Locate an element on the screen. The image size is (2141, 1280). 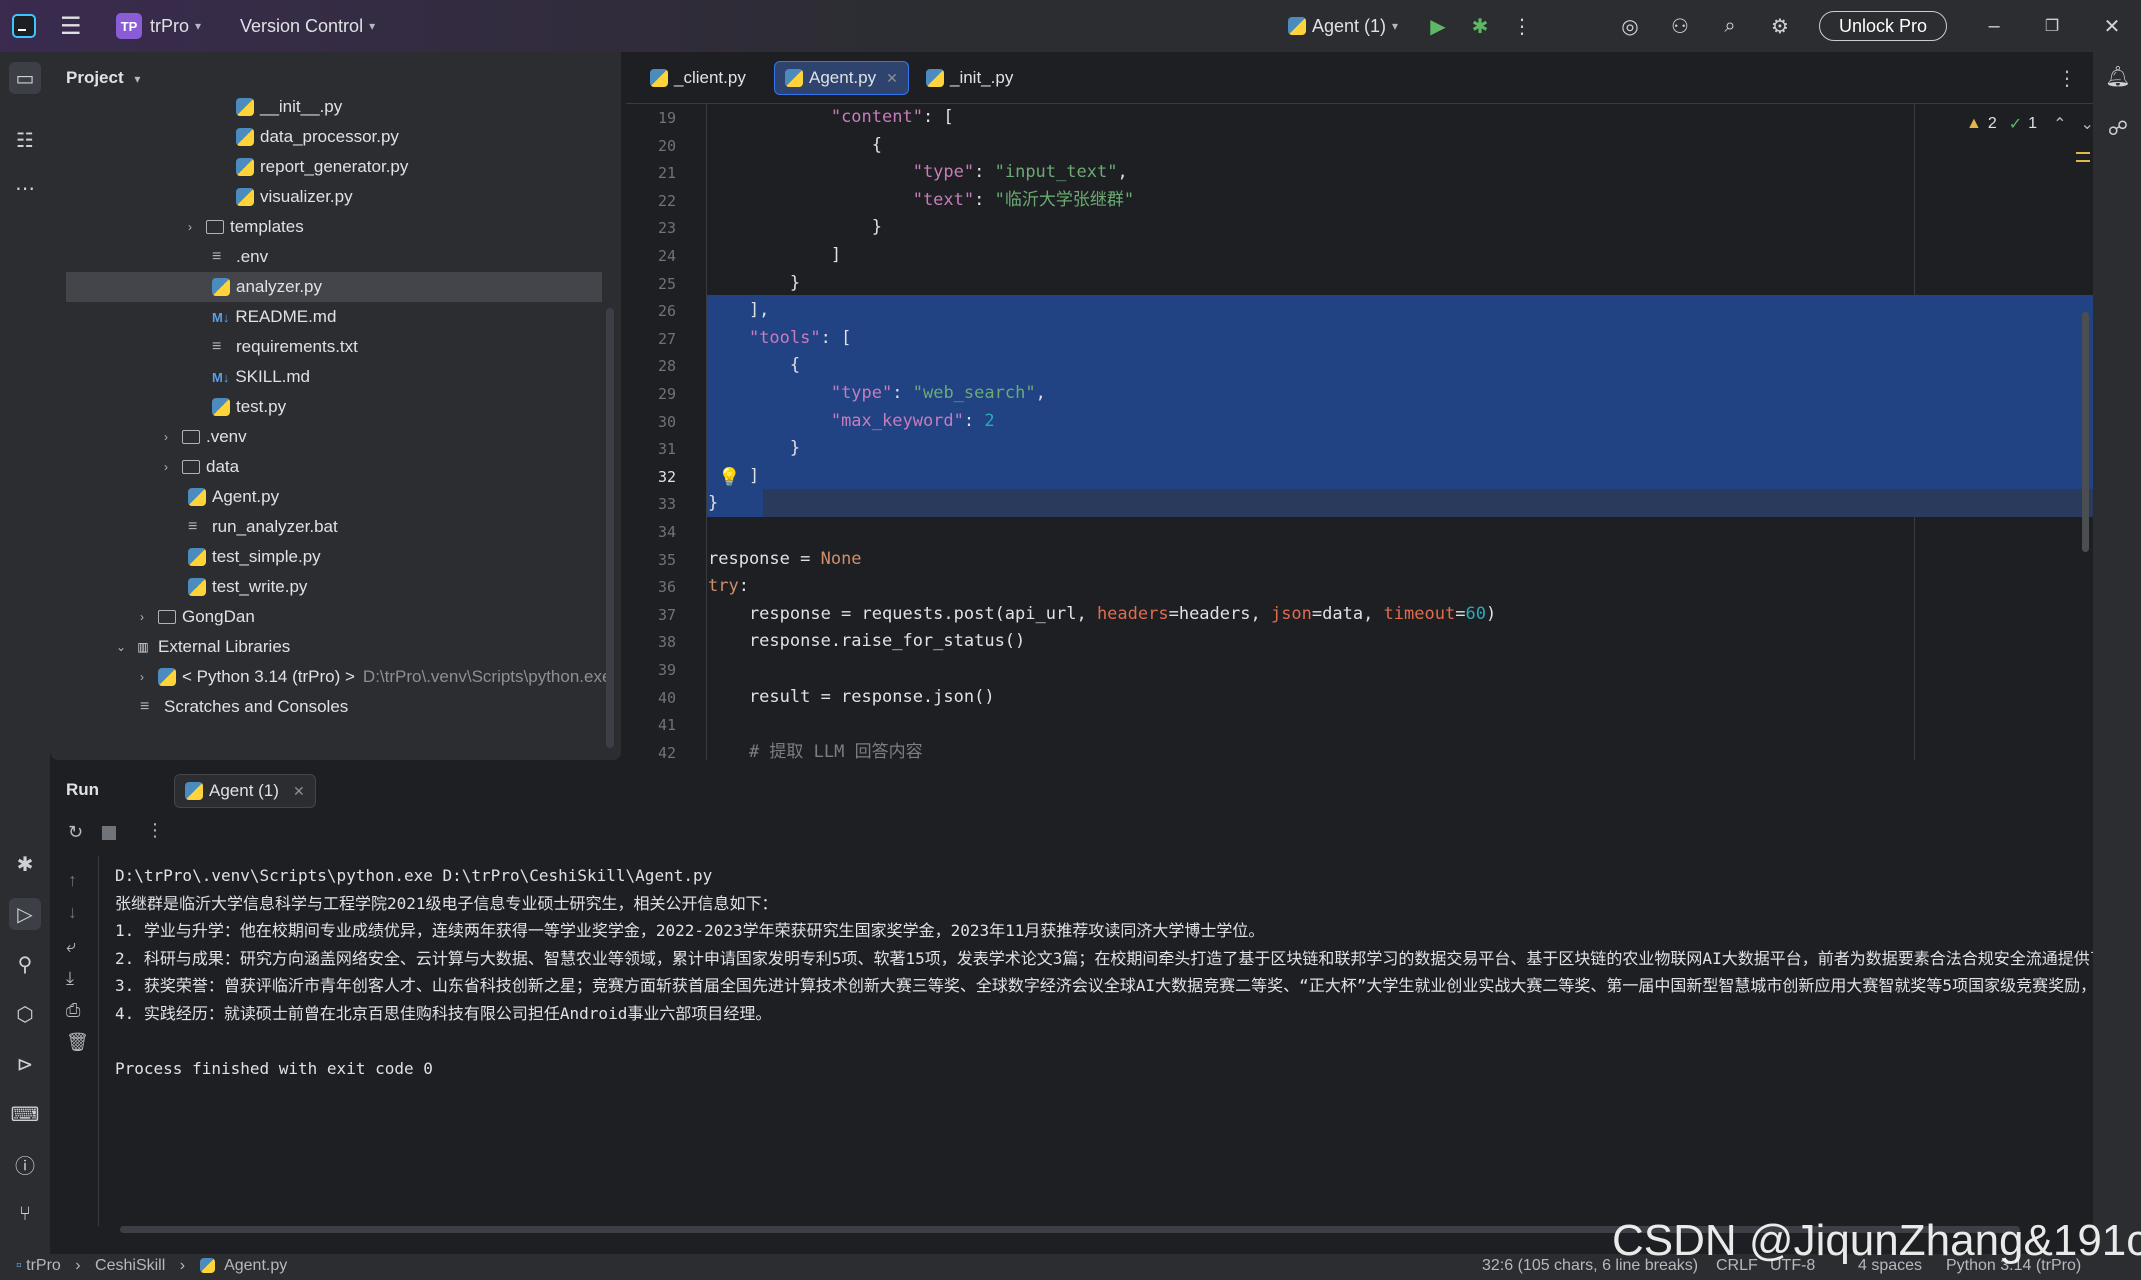
tabs-more-icon: ⋮ is located at coordinates (2067, 78).